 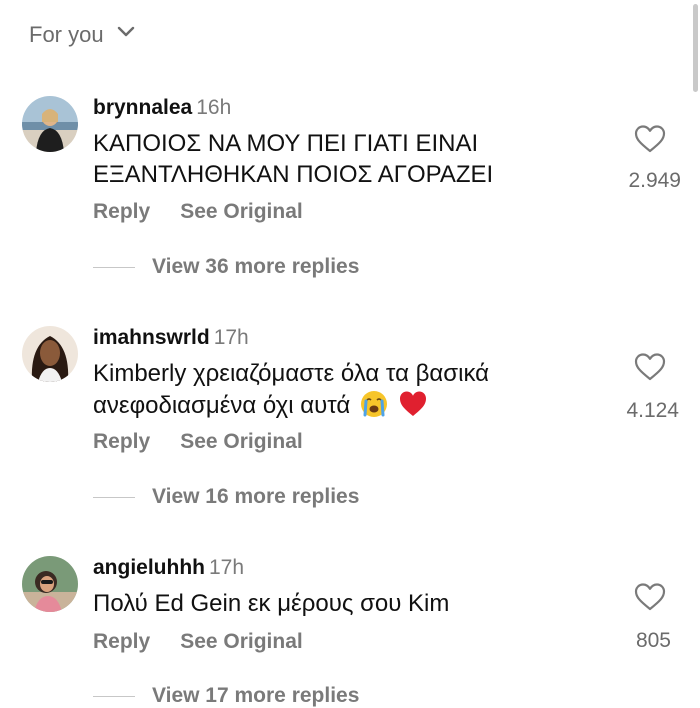 What do you see at coordinates (374, 404) in the screenshot?
I see `crying-face-emoji-icon` at bounding box center [374, 404].